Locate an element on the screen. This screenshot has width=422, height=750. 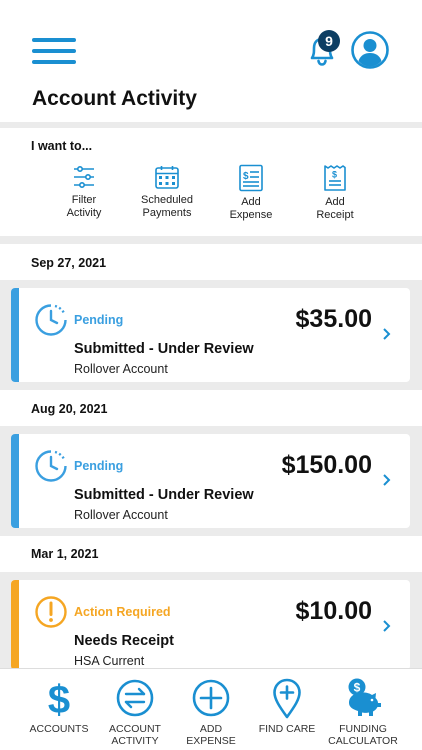
tab-funding-calculator: $ FUNDING CALCULATOR is located at coordinates (363, 712).